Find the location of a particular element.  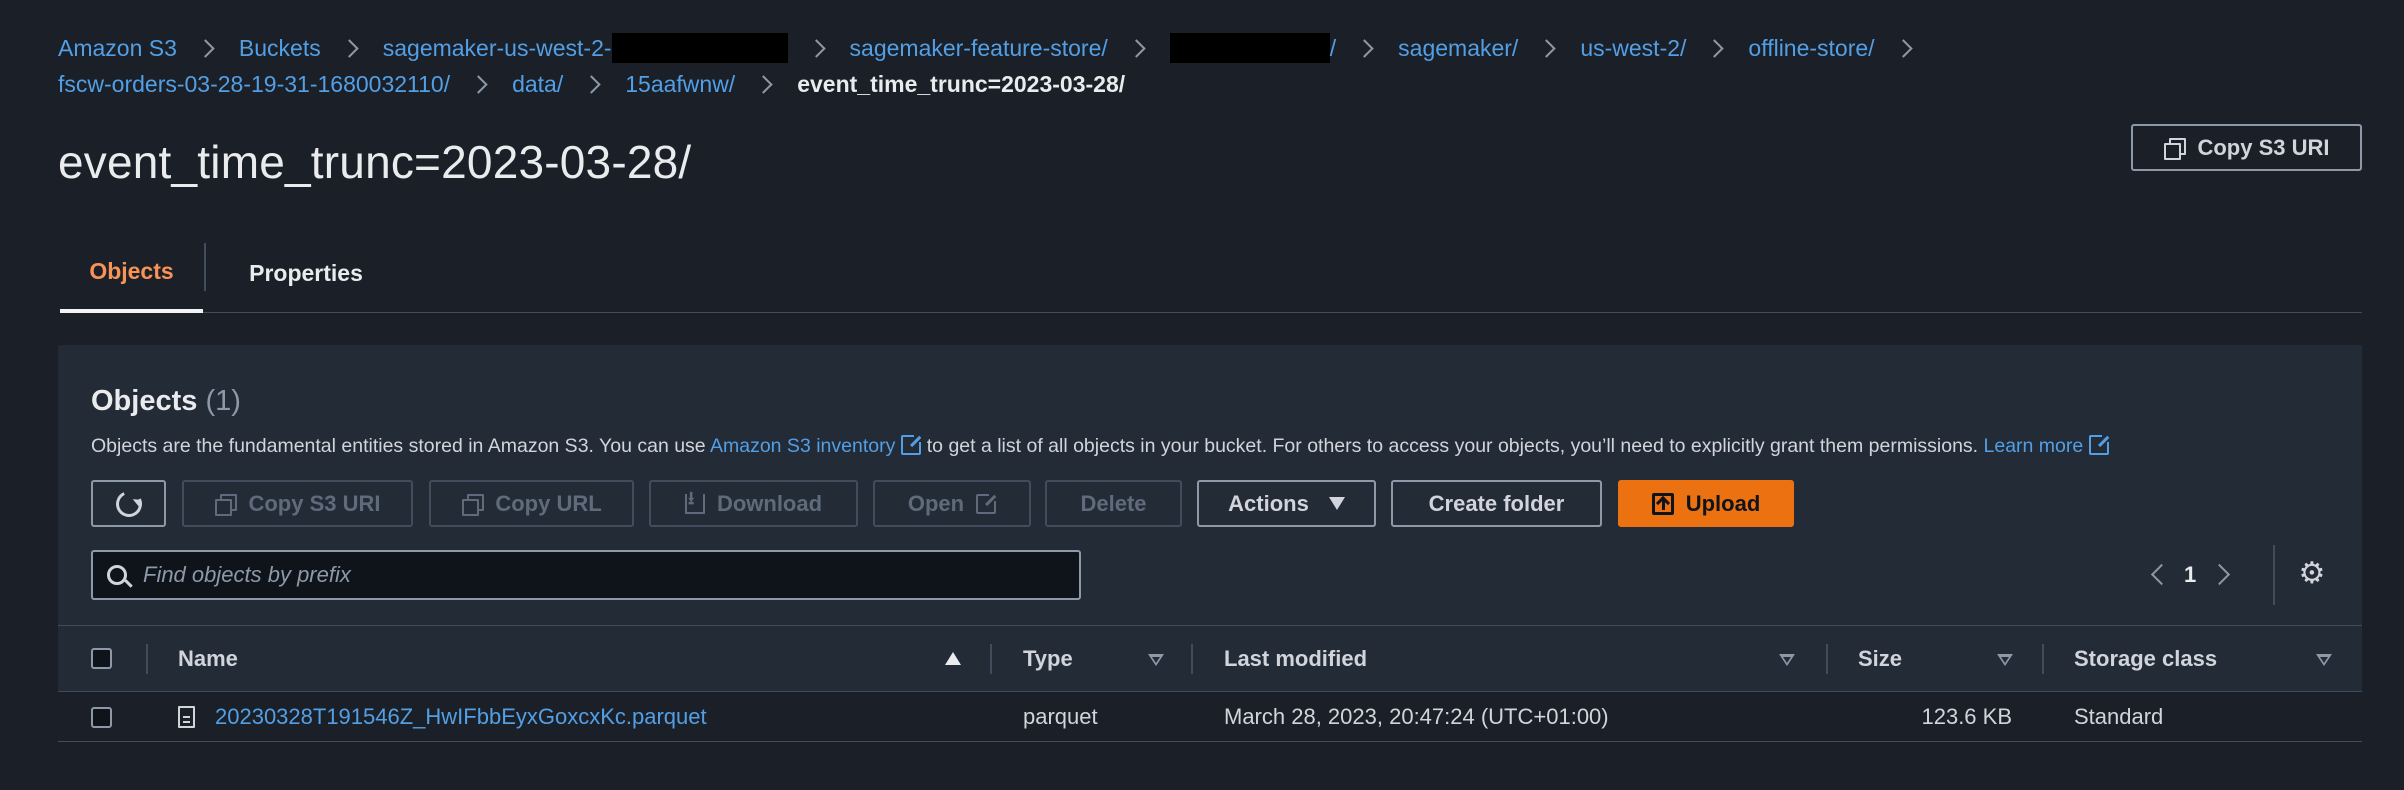

copy-s3-uri-button: Copy S3 URI is located at coordinates (2246, 147).